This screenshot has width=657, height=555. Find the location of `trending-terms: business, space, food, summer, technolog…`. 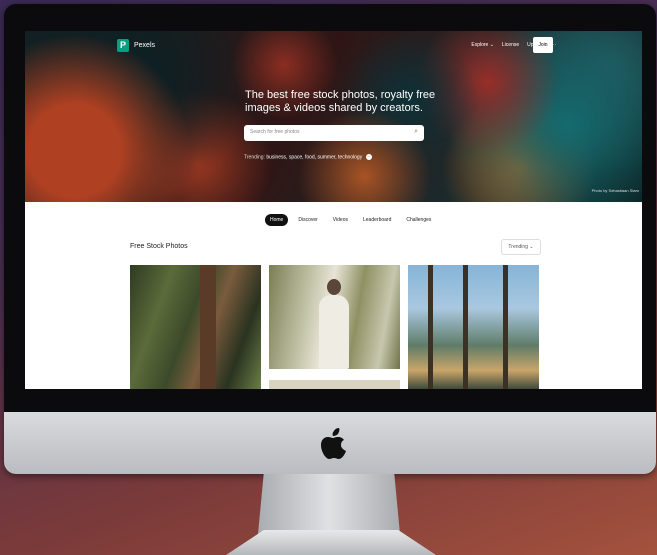

trending-terms: business, space, food, summer, technolog… is located at coordinates (314, 157).